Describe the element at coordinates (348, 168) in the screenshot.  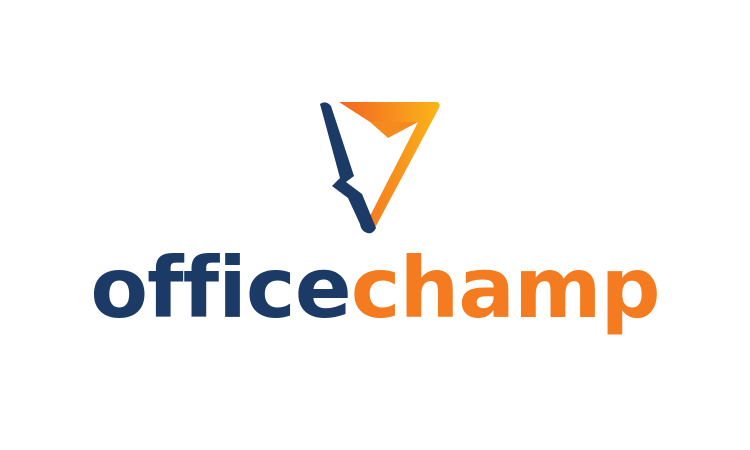
I see `navy-stroke-shape` at that location.